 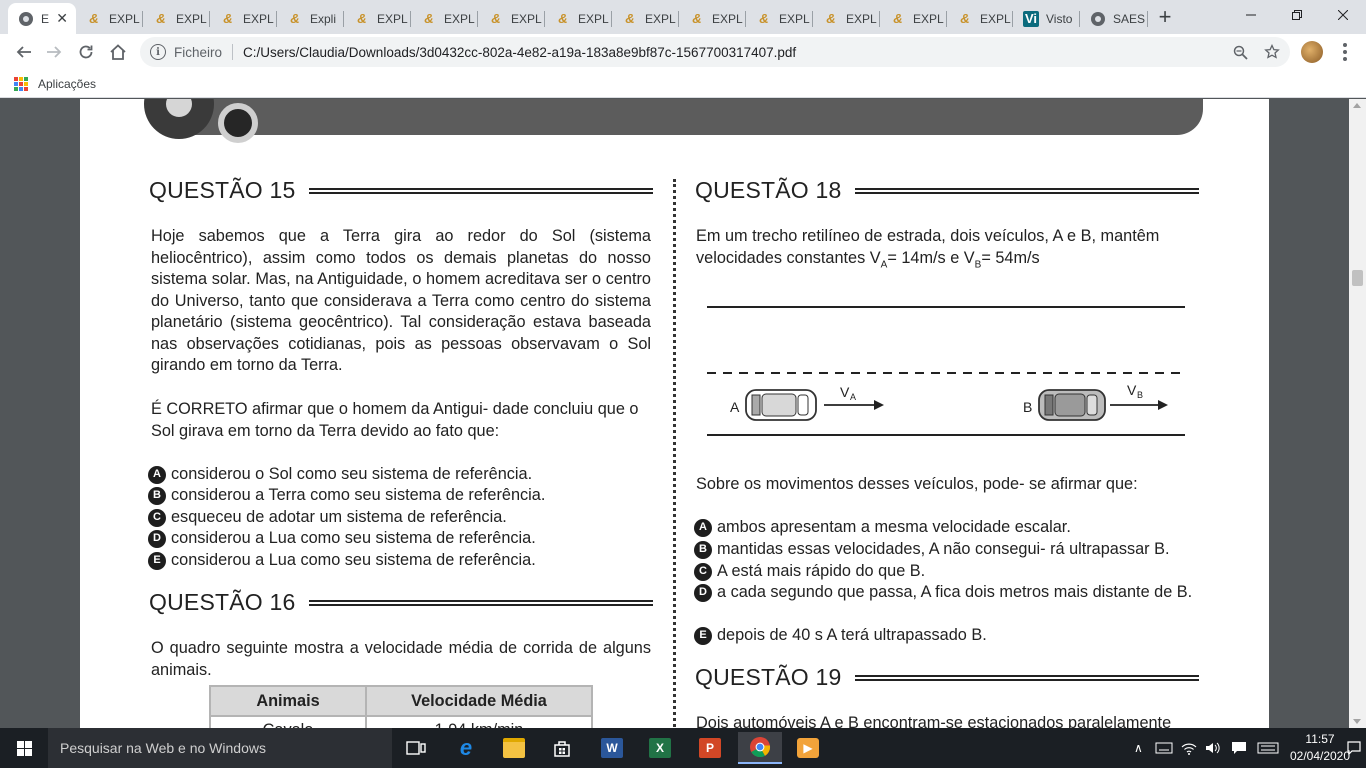 I want to click on apps-bookmark-label: Aplicações, so click(x=67, y=84).